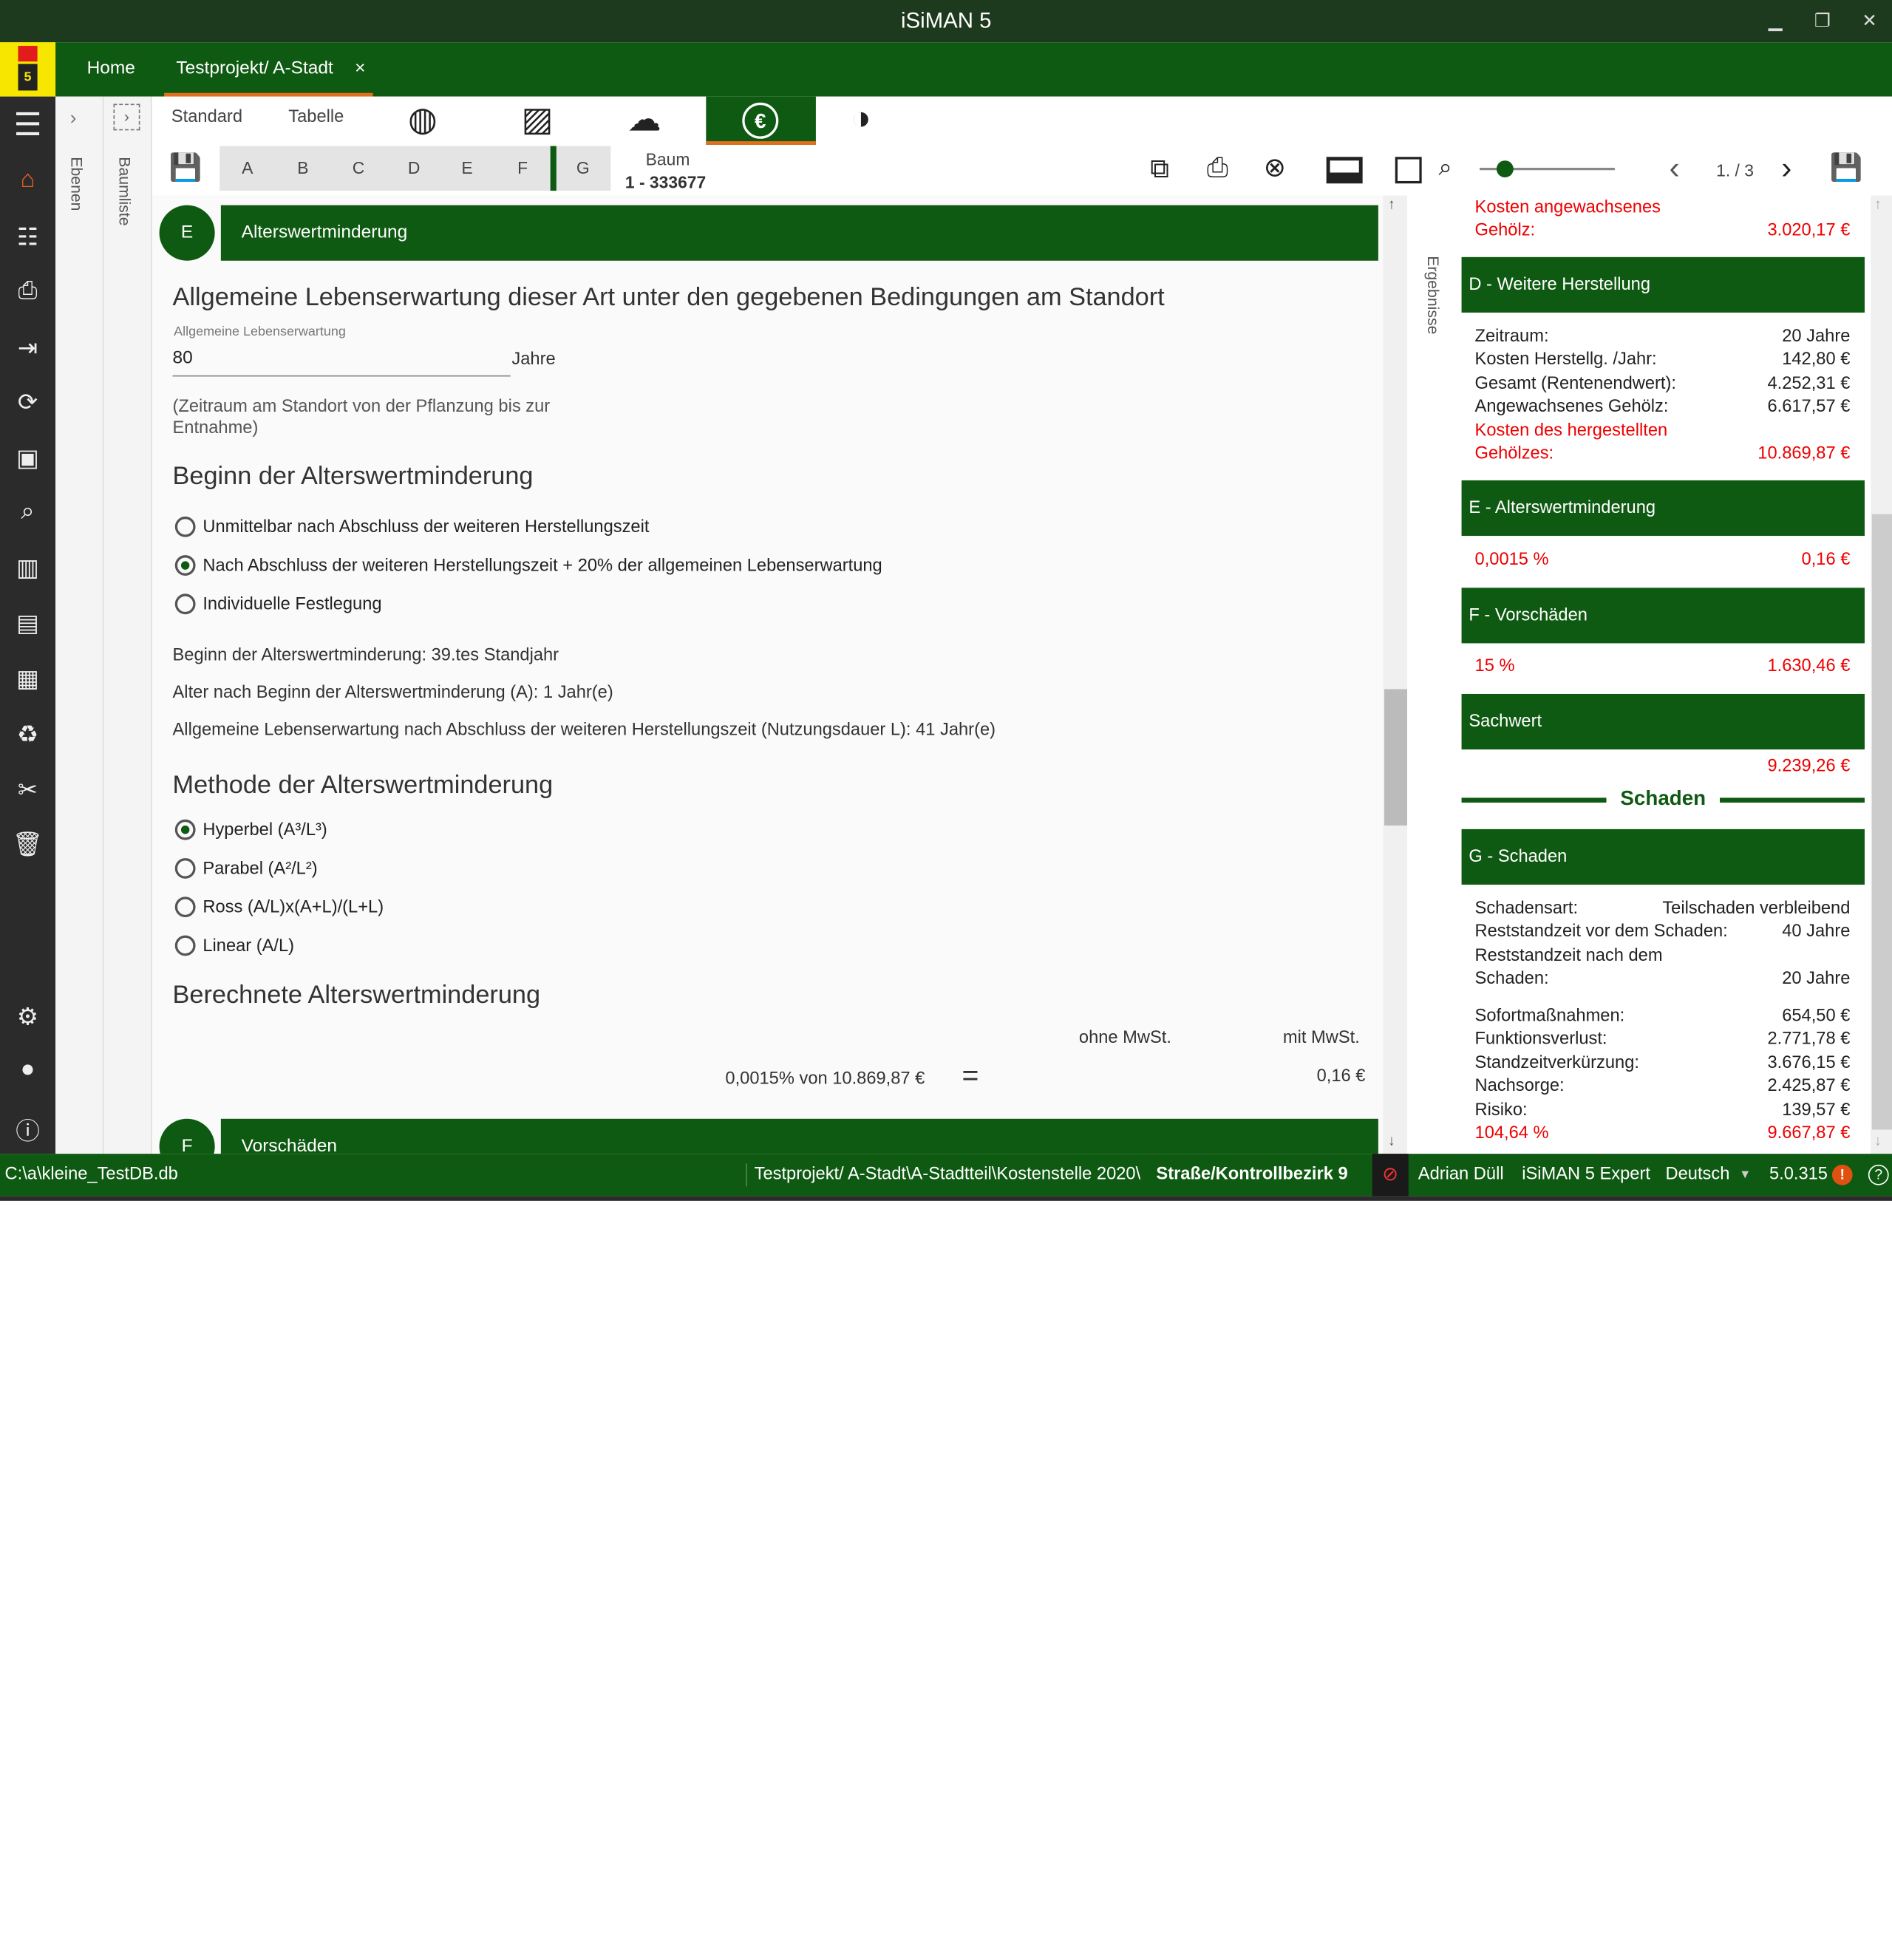 Image resolution: width=1892 pixels, height=1960 pixels. What do you see at coordinates (1878, 205) in the screenshot?
I see `results-scroll-up-icon: ↑` at bounding box center [1878, 205].